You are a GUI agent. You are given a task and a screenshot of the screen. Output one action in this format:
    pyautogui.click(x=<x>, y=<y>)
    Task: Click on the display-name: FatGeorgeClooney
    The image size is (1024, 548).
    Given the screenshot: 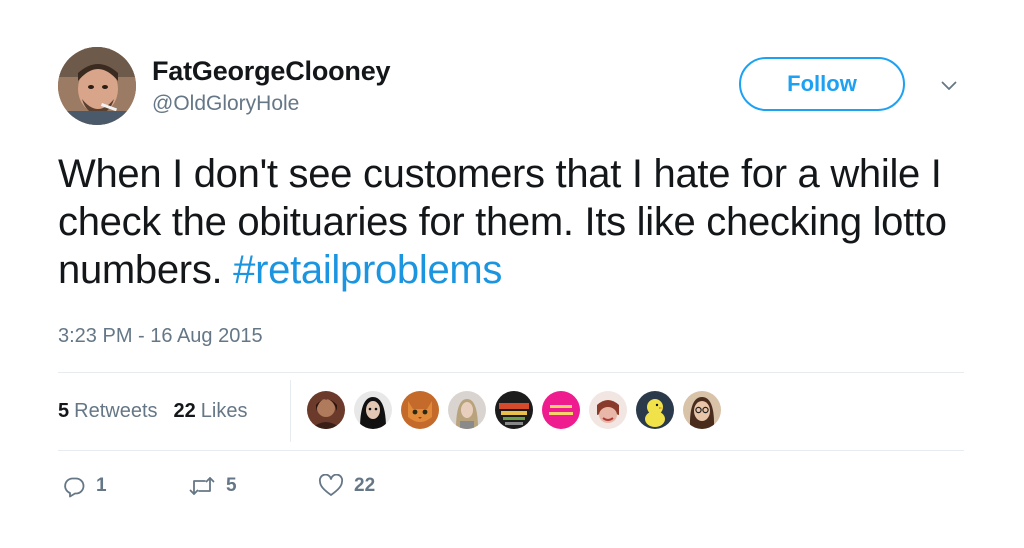 What is the action you would take?
    pyautogui.click(x=271, y=71)
    